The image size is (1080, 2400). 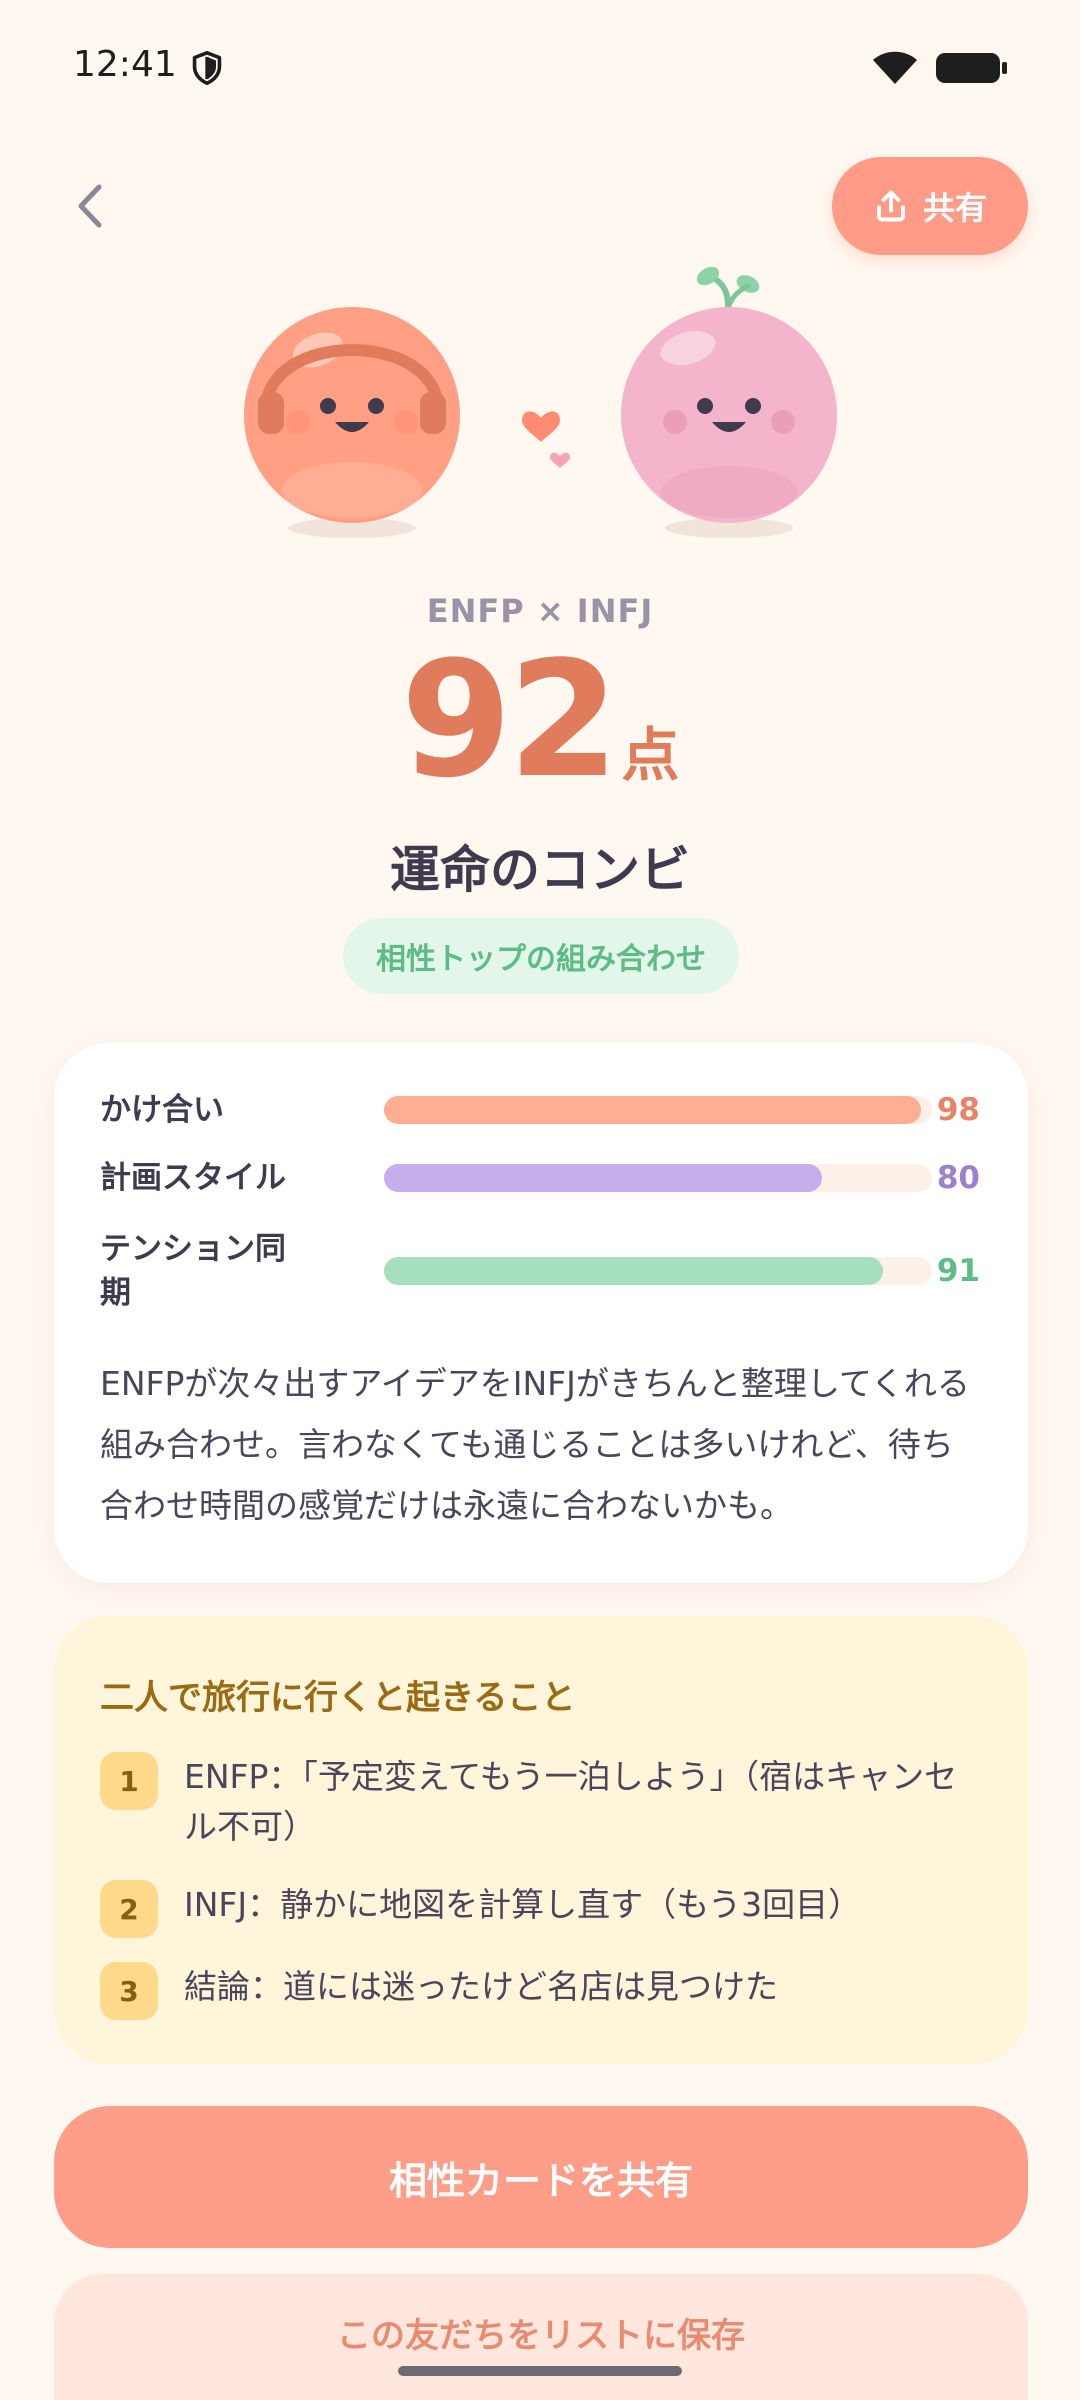 What do you see at coordinates (162, 1110) in the screenshot?
I see `metric-label: かけ合い` at bounding box center [162, 1110].